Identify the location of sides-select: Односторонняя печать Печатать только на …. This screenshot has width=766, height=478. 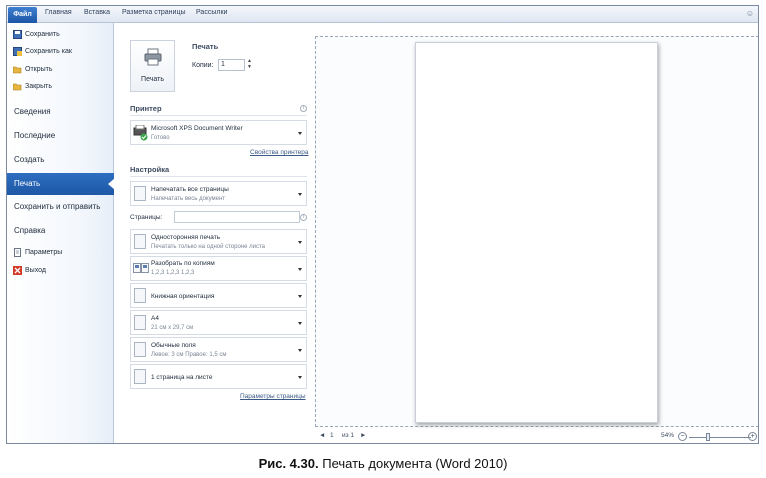
(218, 241).